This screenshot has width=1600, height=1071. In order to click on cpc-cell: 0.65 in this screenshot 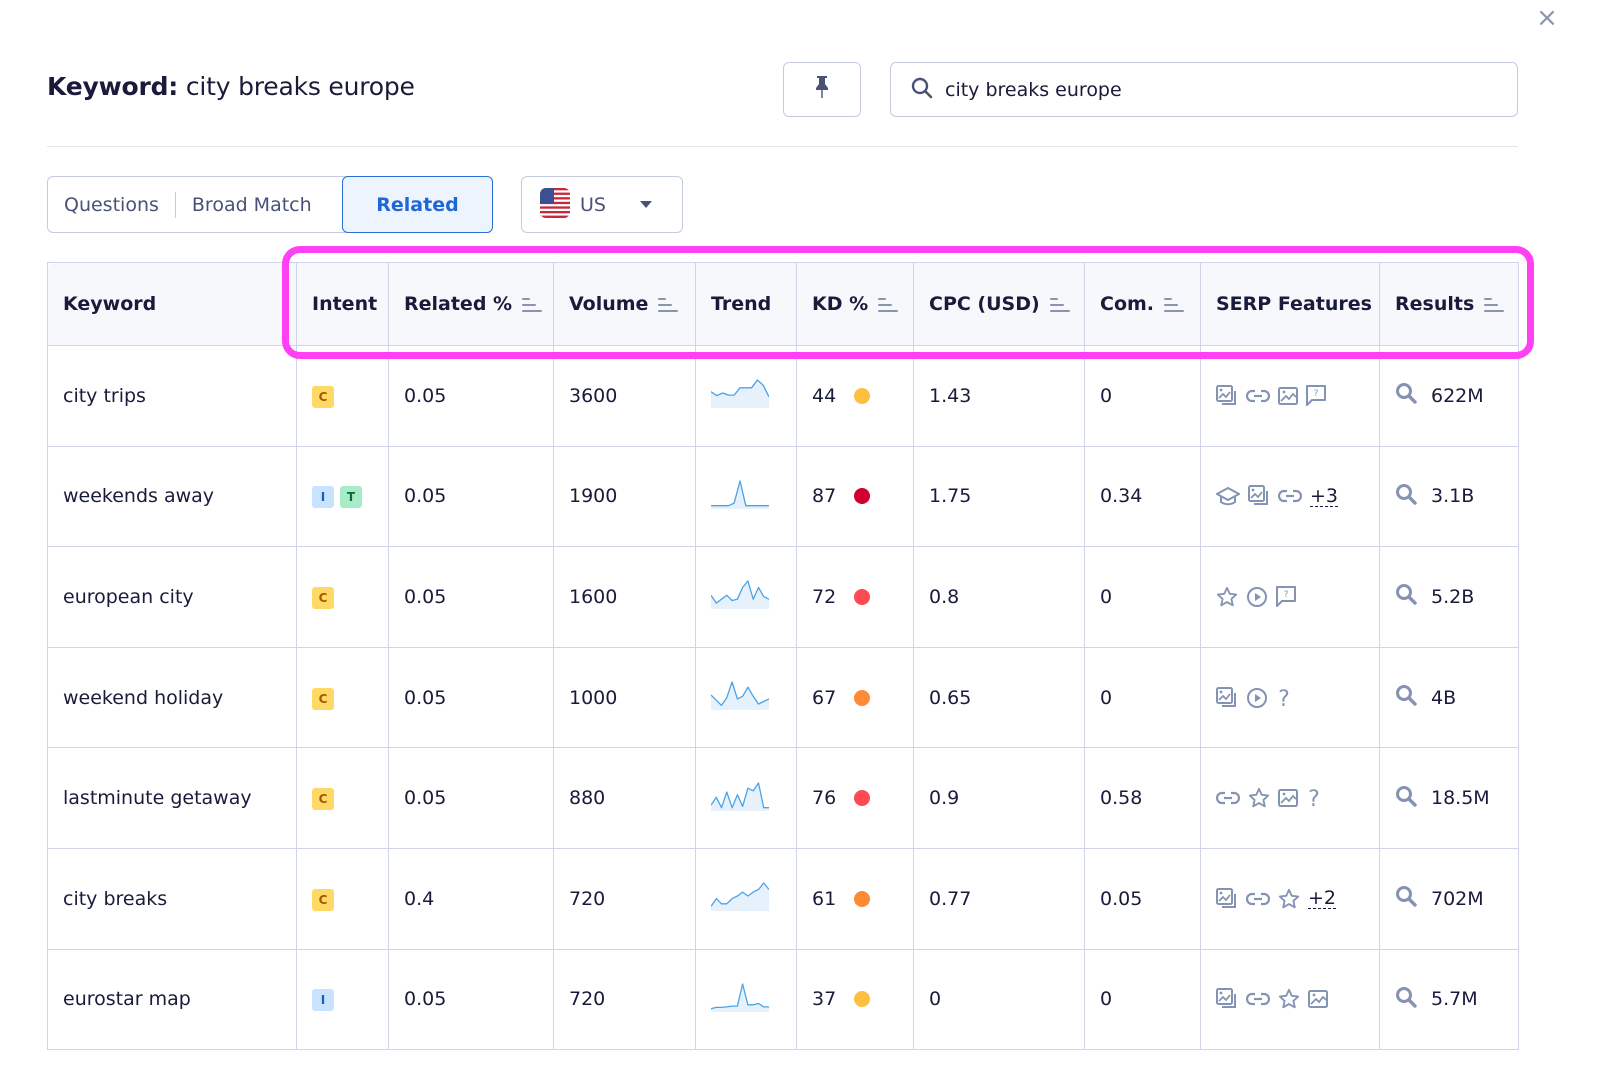, I will do `click(999, 697)`.